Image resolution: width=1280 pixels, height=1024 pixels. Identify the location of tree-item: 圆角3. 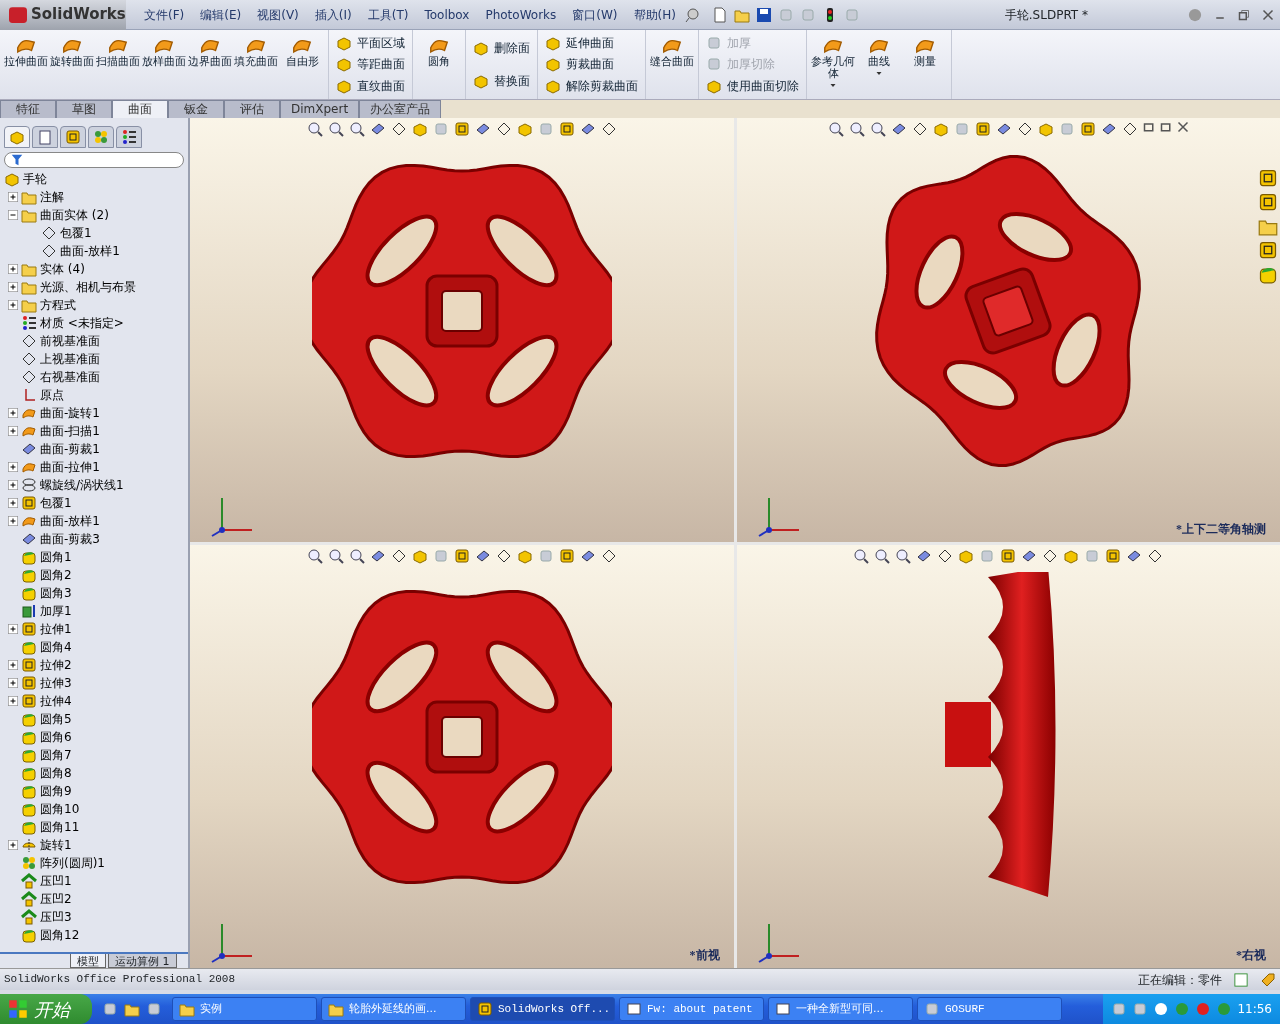
(96, 593).